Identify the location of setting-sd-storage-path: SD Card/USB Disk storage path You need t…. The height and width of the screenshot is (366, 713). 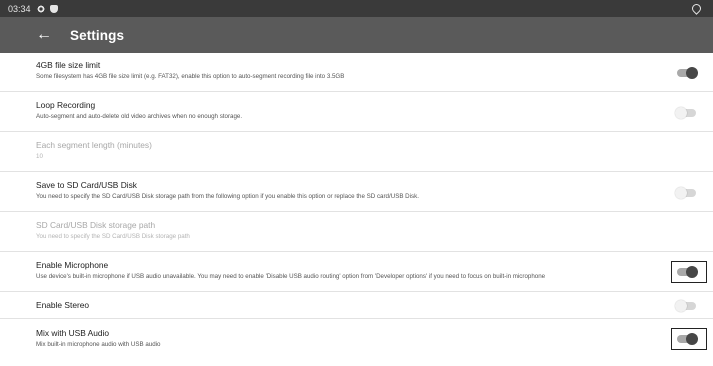
(356, 232).